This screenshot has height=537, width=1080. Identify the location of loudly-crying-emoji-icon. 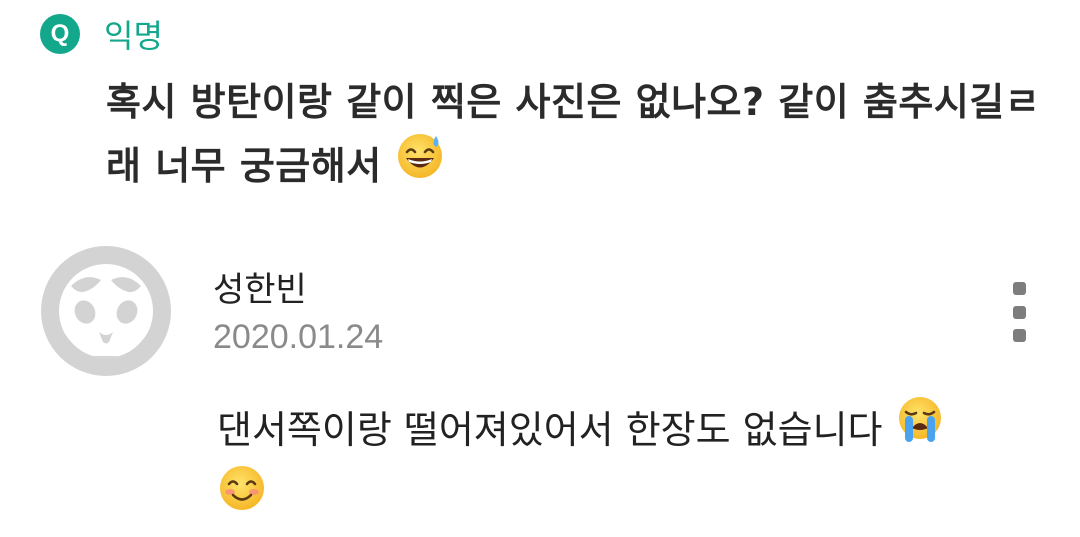
(920, 428).